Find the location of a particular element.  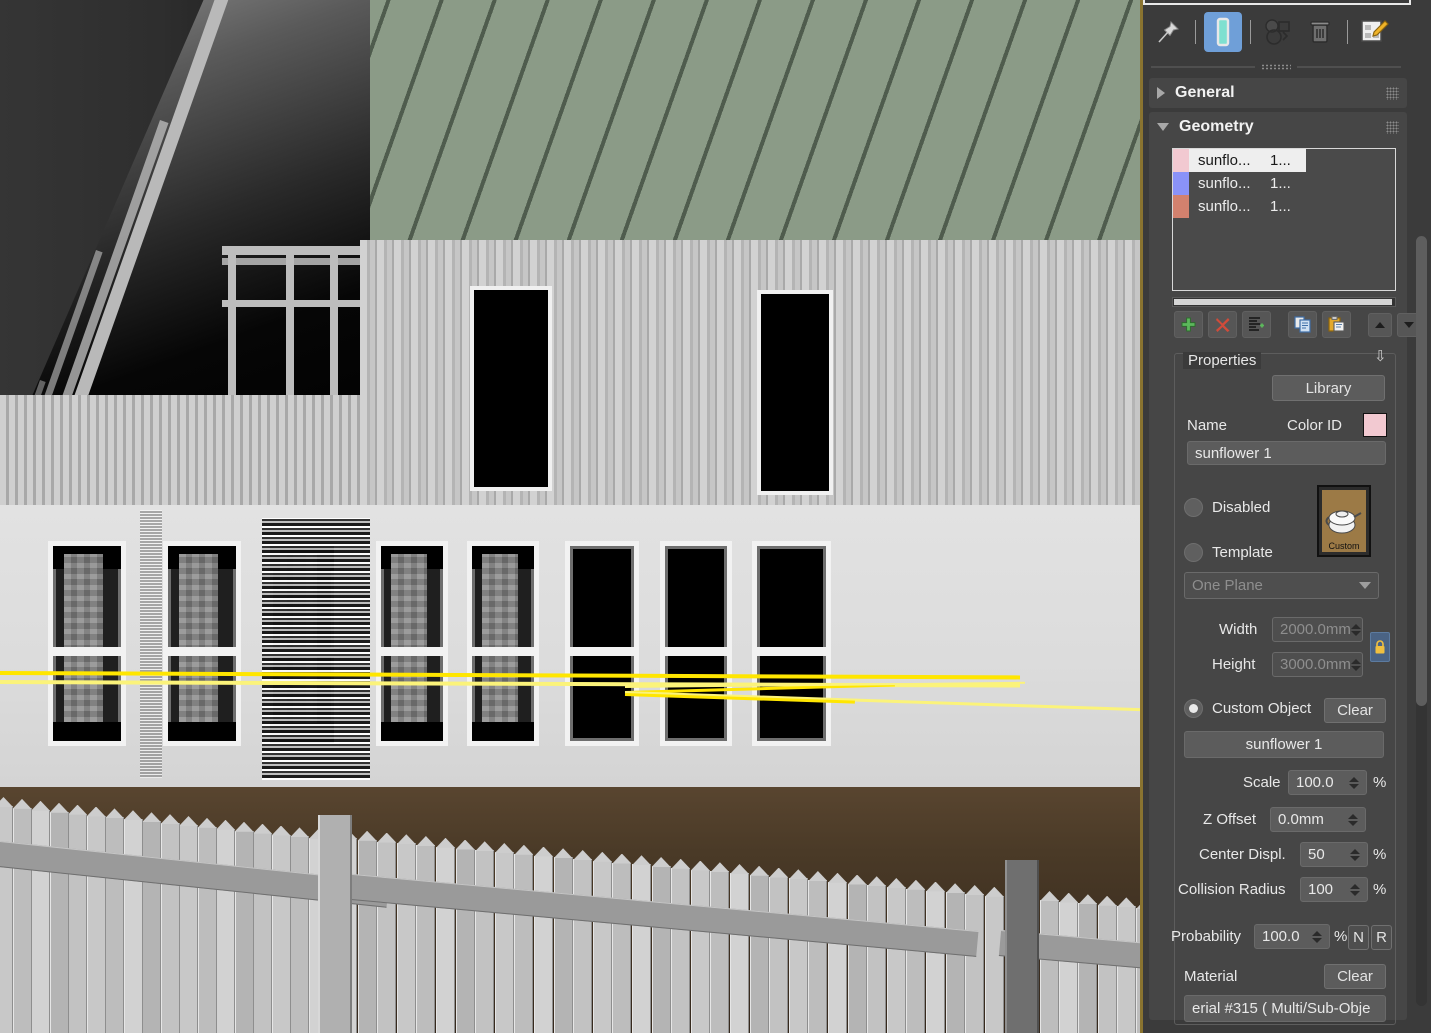

panel-vertical-scrollbar is located at coordinates (1421, 621).